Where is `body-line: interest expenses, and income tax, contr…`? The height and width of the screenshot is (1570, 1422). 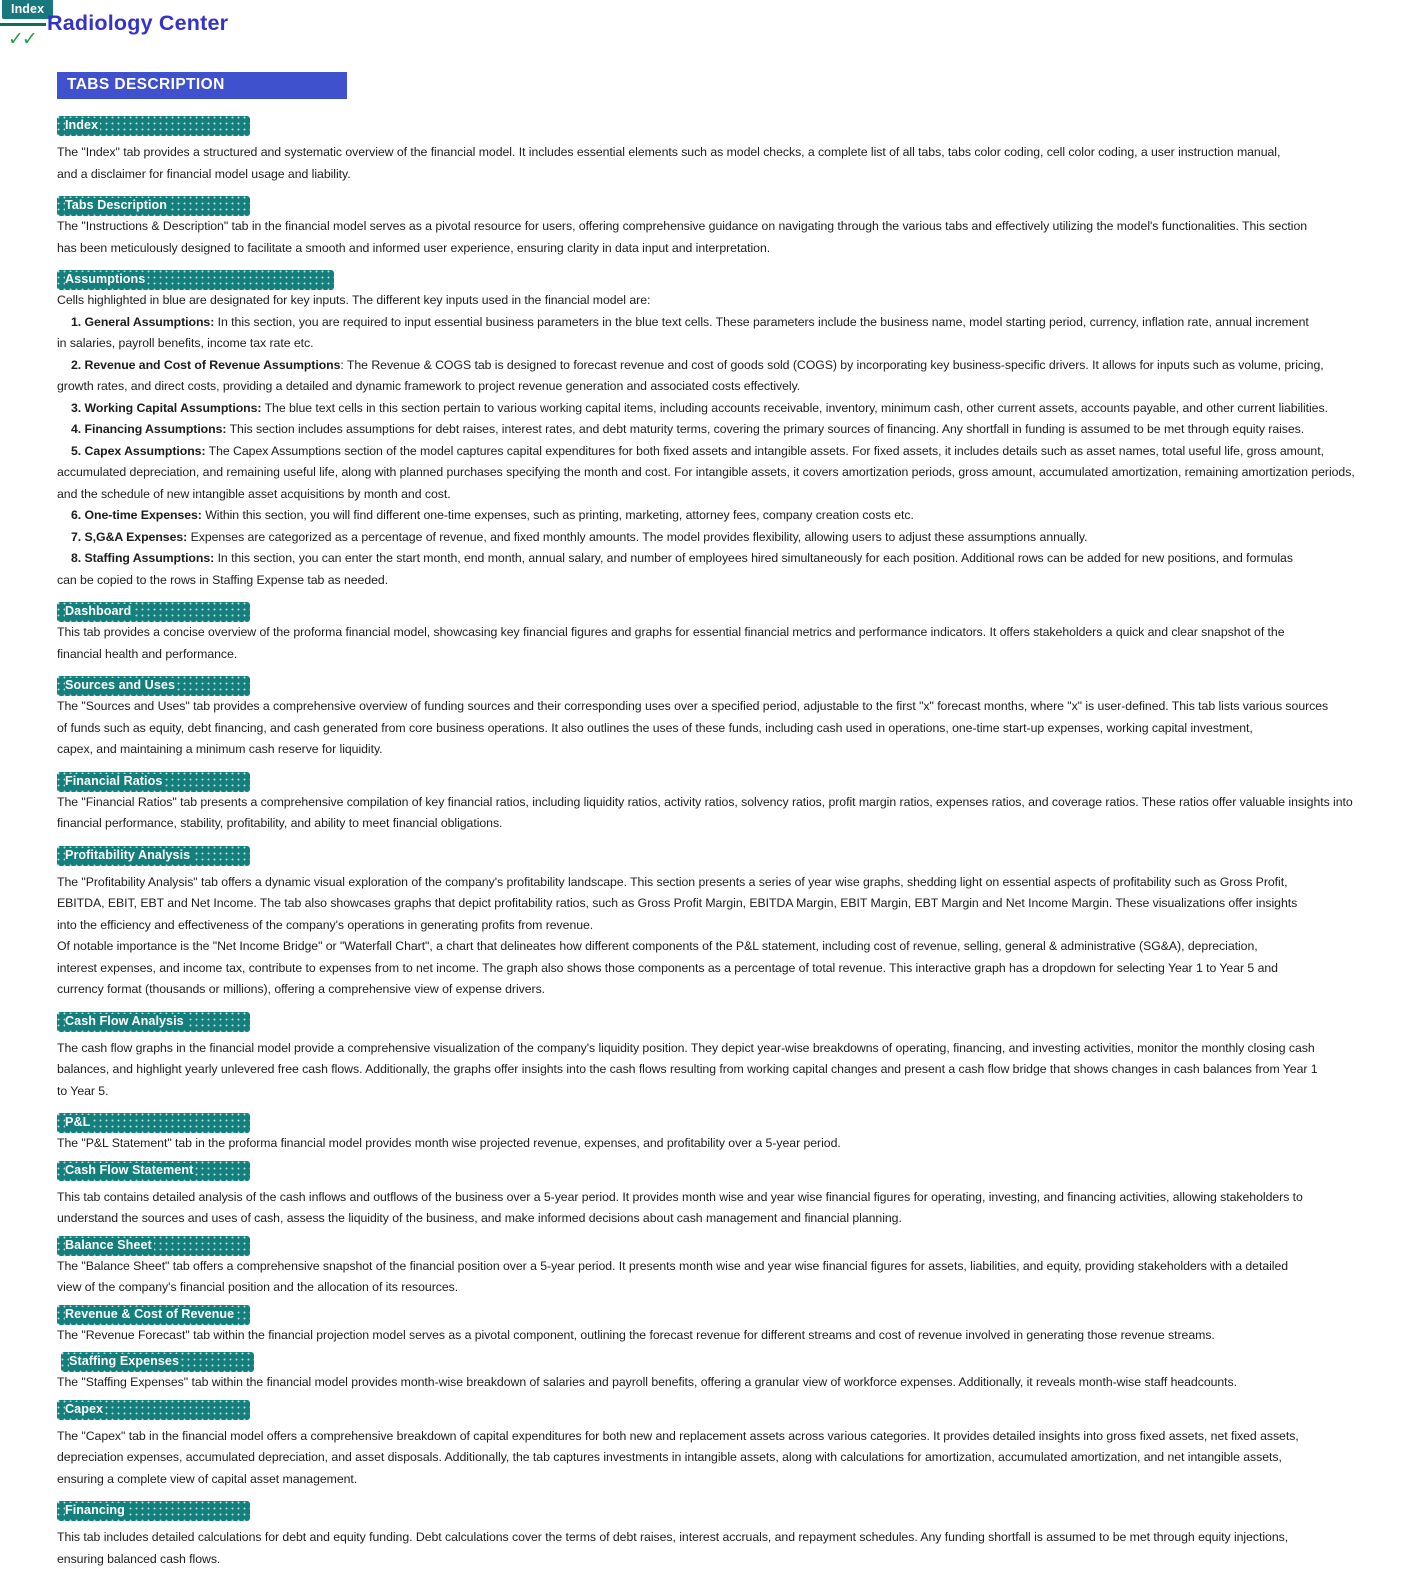
body-line: interest expenses, and income tax, contr… is located at coordinates (739, 969).